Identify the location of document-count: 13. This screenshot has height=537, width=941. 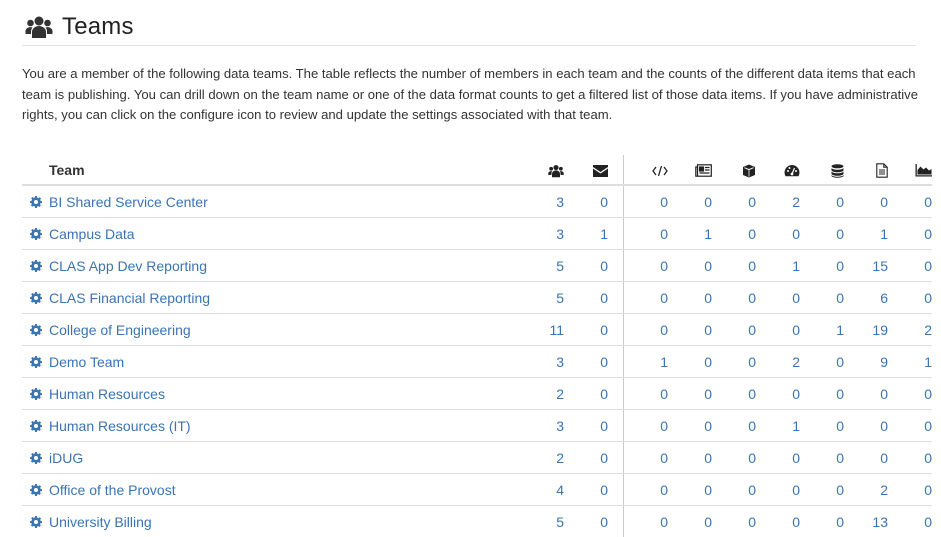
(880, 522).